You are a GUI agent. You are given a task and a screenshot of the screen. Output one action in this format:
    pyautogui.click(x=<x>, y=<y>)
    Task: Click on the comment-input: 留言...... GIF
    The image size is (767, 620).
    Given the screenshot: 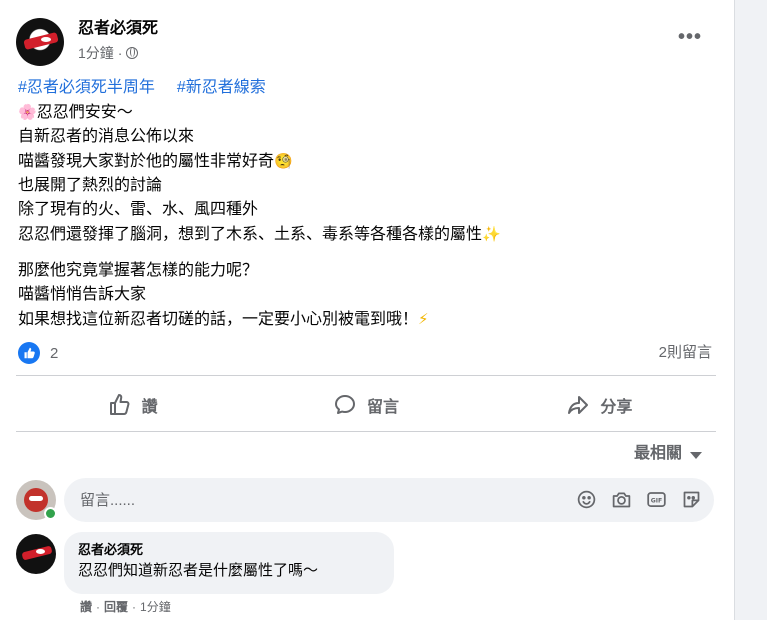 What is the action you would take?
    pyautogui.click(x=389, y=500)
    